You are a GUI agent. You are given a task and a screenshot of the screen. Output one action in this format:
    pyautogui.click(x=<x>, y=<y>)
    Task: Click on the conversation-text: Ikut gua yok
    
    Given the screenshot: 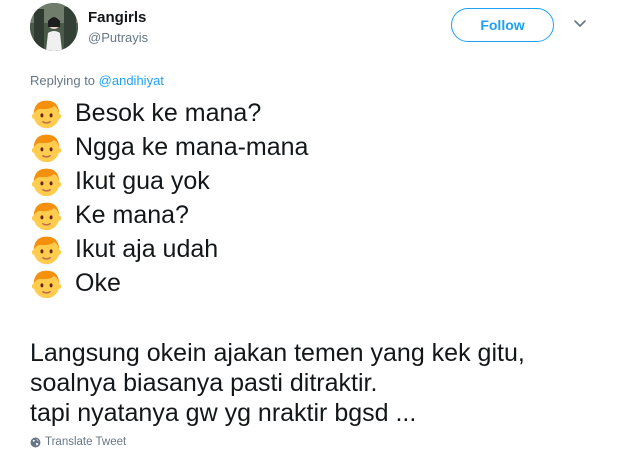 What is the action you would take?
    pyautogui.click(x=142, y=180)
    